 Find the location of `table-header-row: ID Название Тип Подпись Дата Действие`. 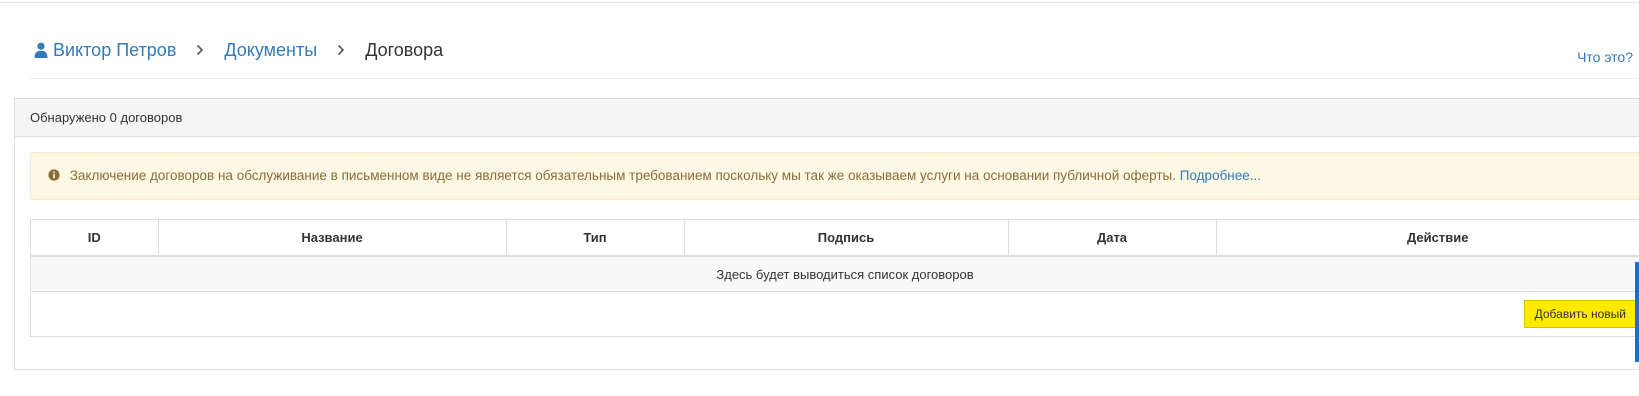

table-header-row: ID Название Тип Подпись Дата Действие is located at coordinates (835, 238).